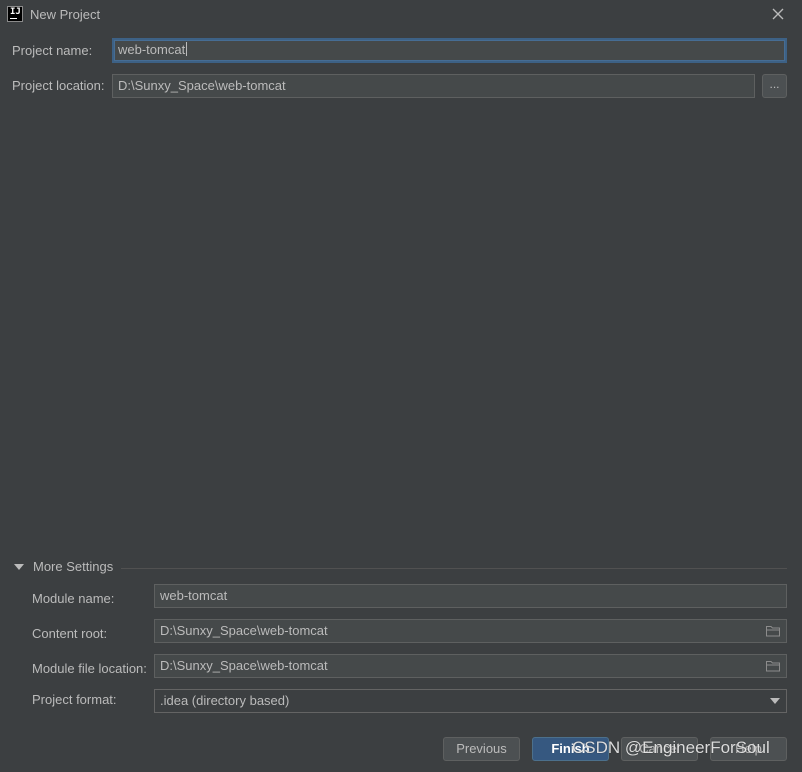 The image size is (802, 772). Describe the element at coordinates (481, 749) in the screenshot. I see `previous-button: Previous` at that location.